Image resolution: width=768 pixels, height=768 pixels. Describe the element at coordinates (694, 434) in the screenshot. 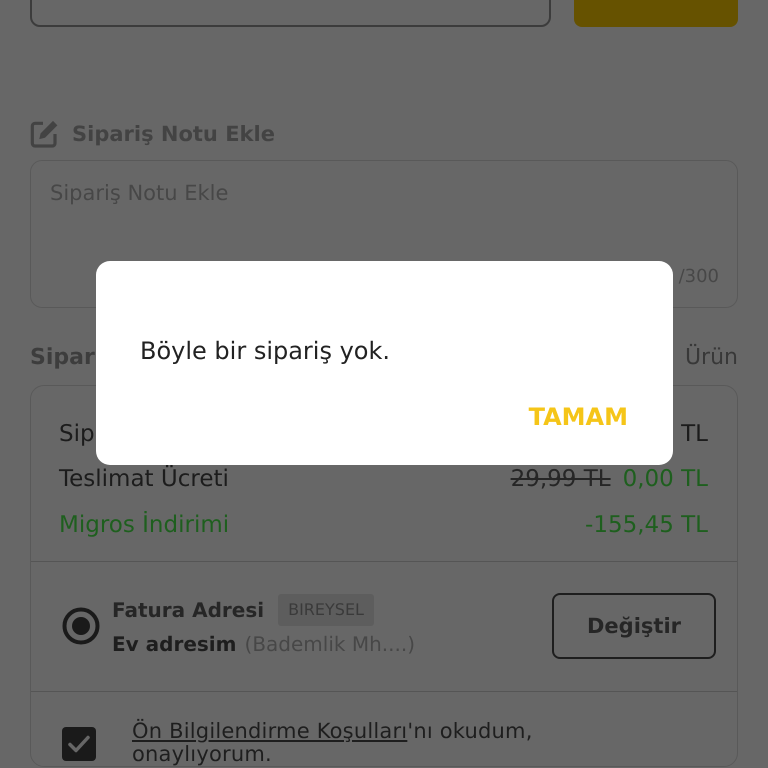

I see `summary-value: TL` at that location.